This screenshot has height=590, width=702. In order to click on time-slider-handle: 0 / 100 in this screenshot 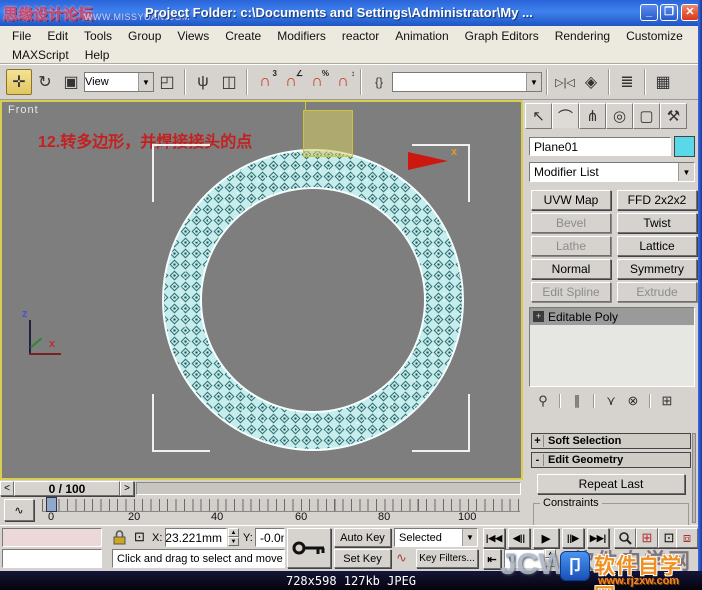, I will do `click(67, 488)`.